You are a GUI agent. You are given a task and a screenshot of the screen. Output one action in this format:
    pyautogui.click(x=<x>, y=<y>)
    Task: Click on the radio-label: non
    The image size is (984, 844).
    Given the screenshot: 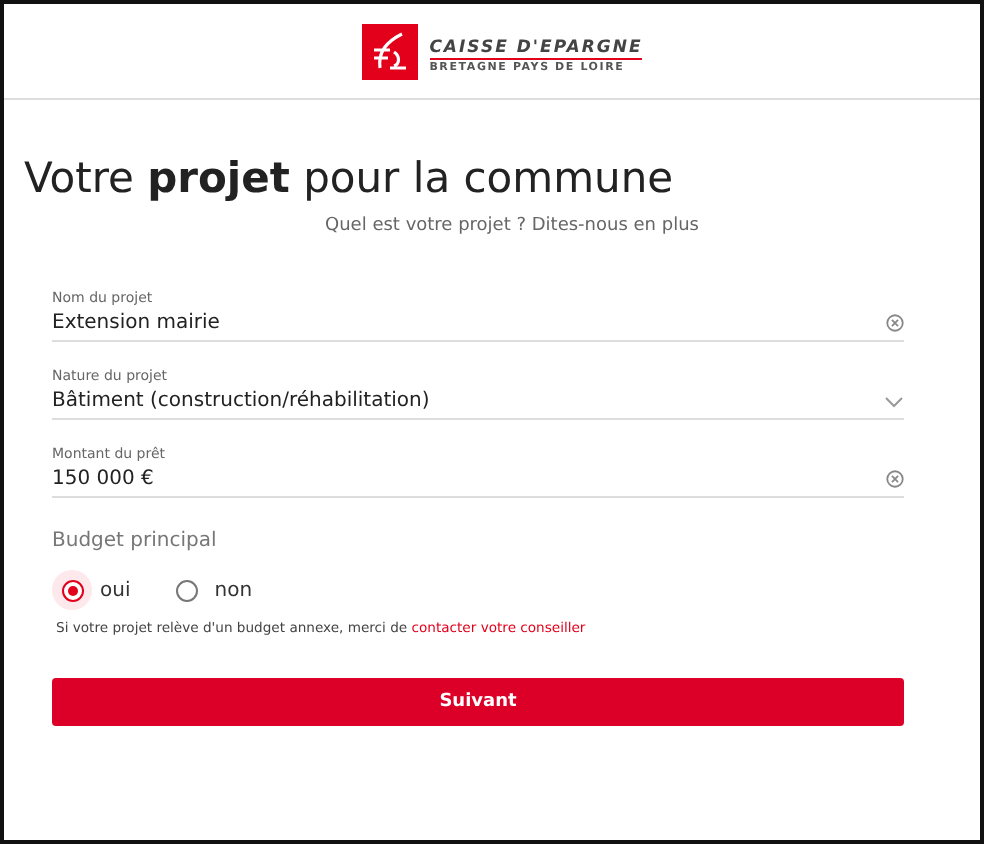 What is the action you would take?
    pyautogui.click(x=233, y=590)
    